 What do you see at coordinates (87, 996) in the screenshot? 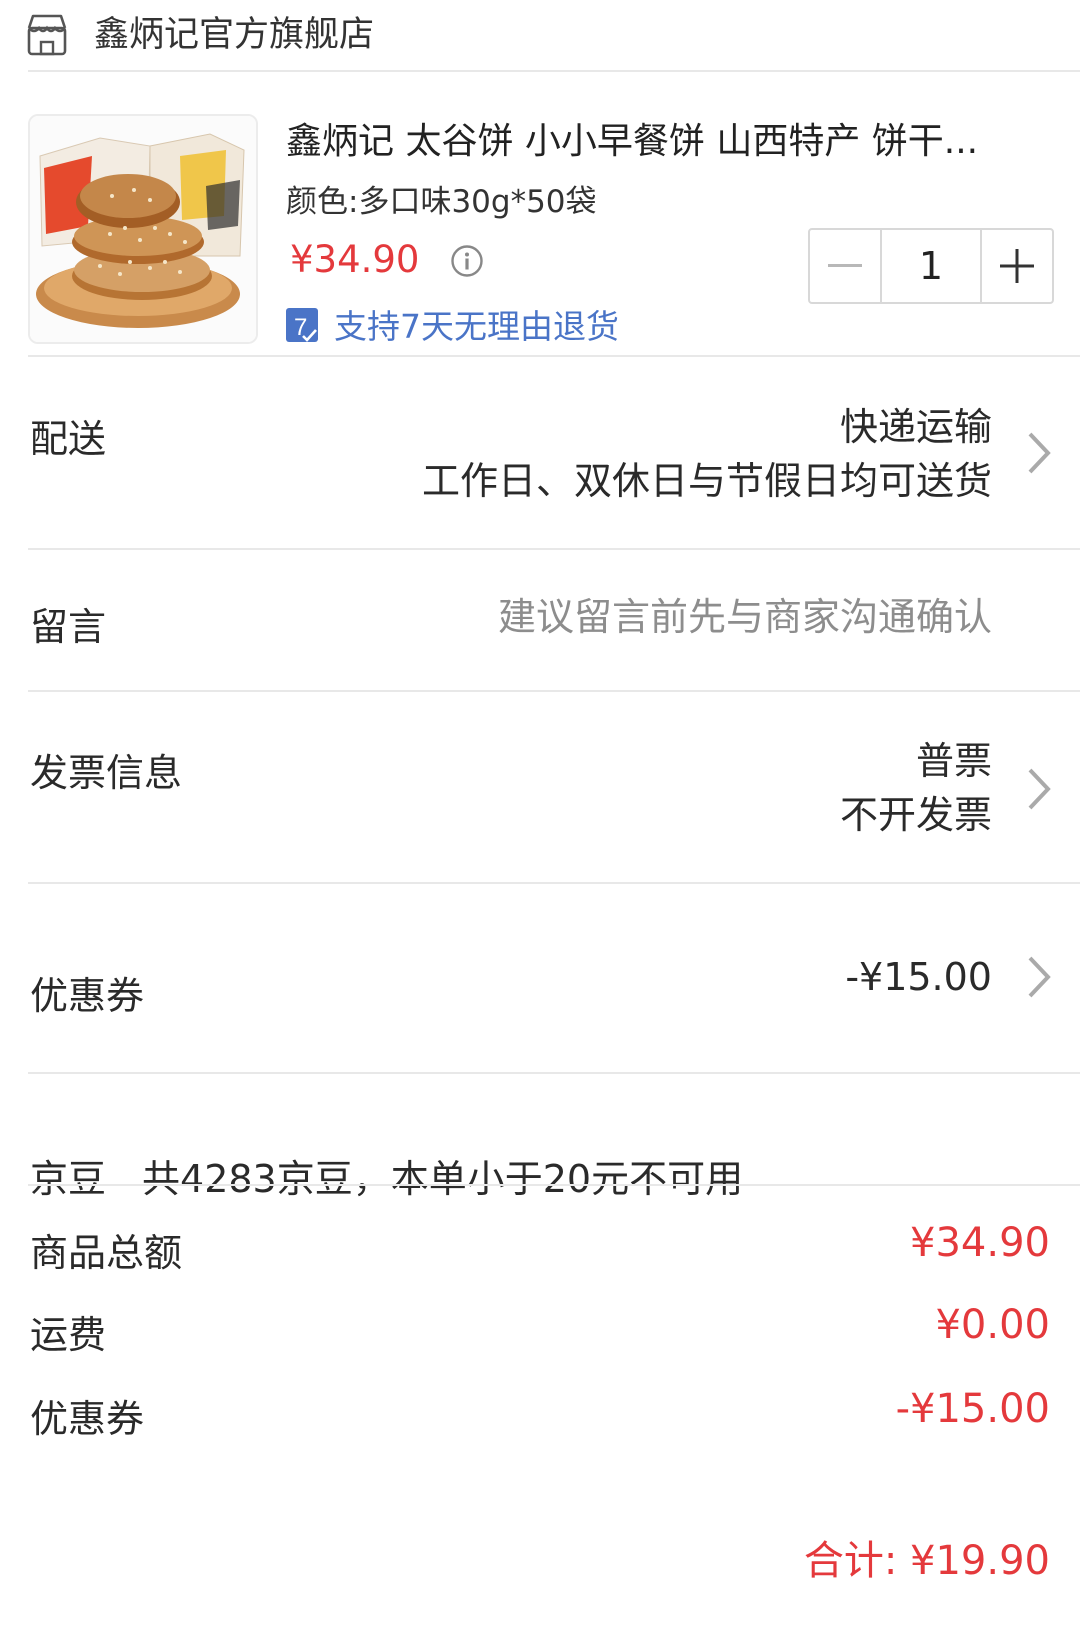
I see `coupon-label: 优惠券` at bounding box center [87, 996].